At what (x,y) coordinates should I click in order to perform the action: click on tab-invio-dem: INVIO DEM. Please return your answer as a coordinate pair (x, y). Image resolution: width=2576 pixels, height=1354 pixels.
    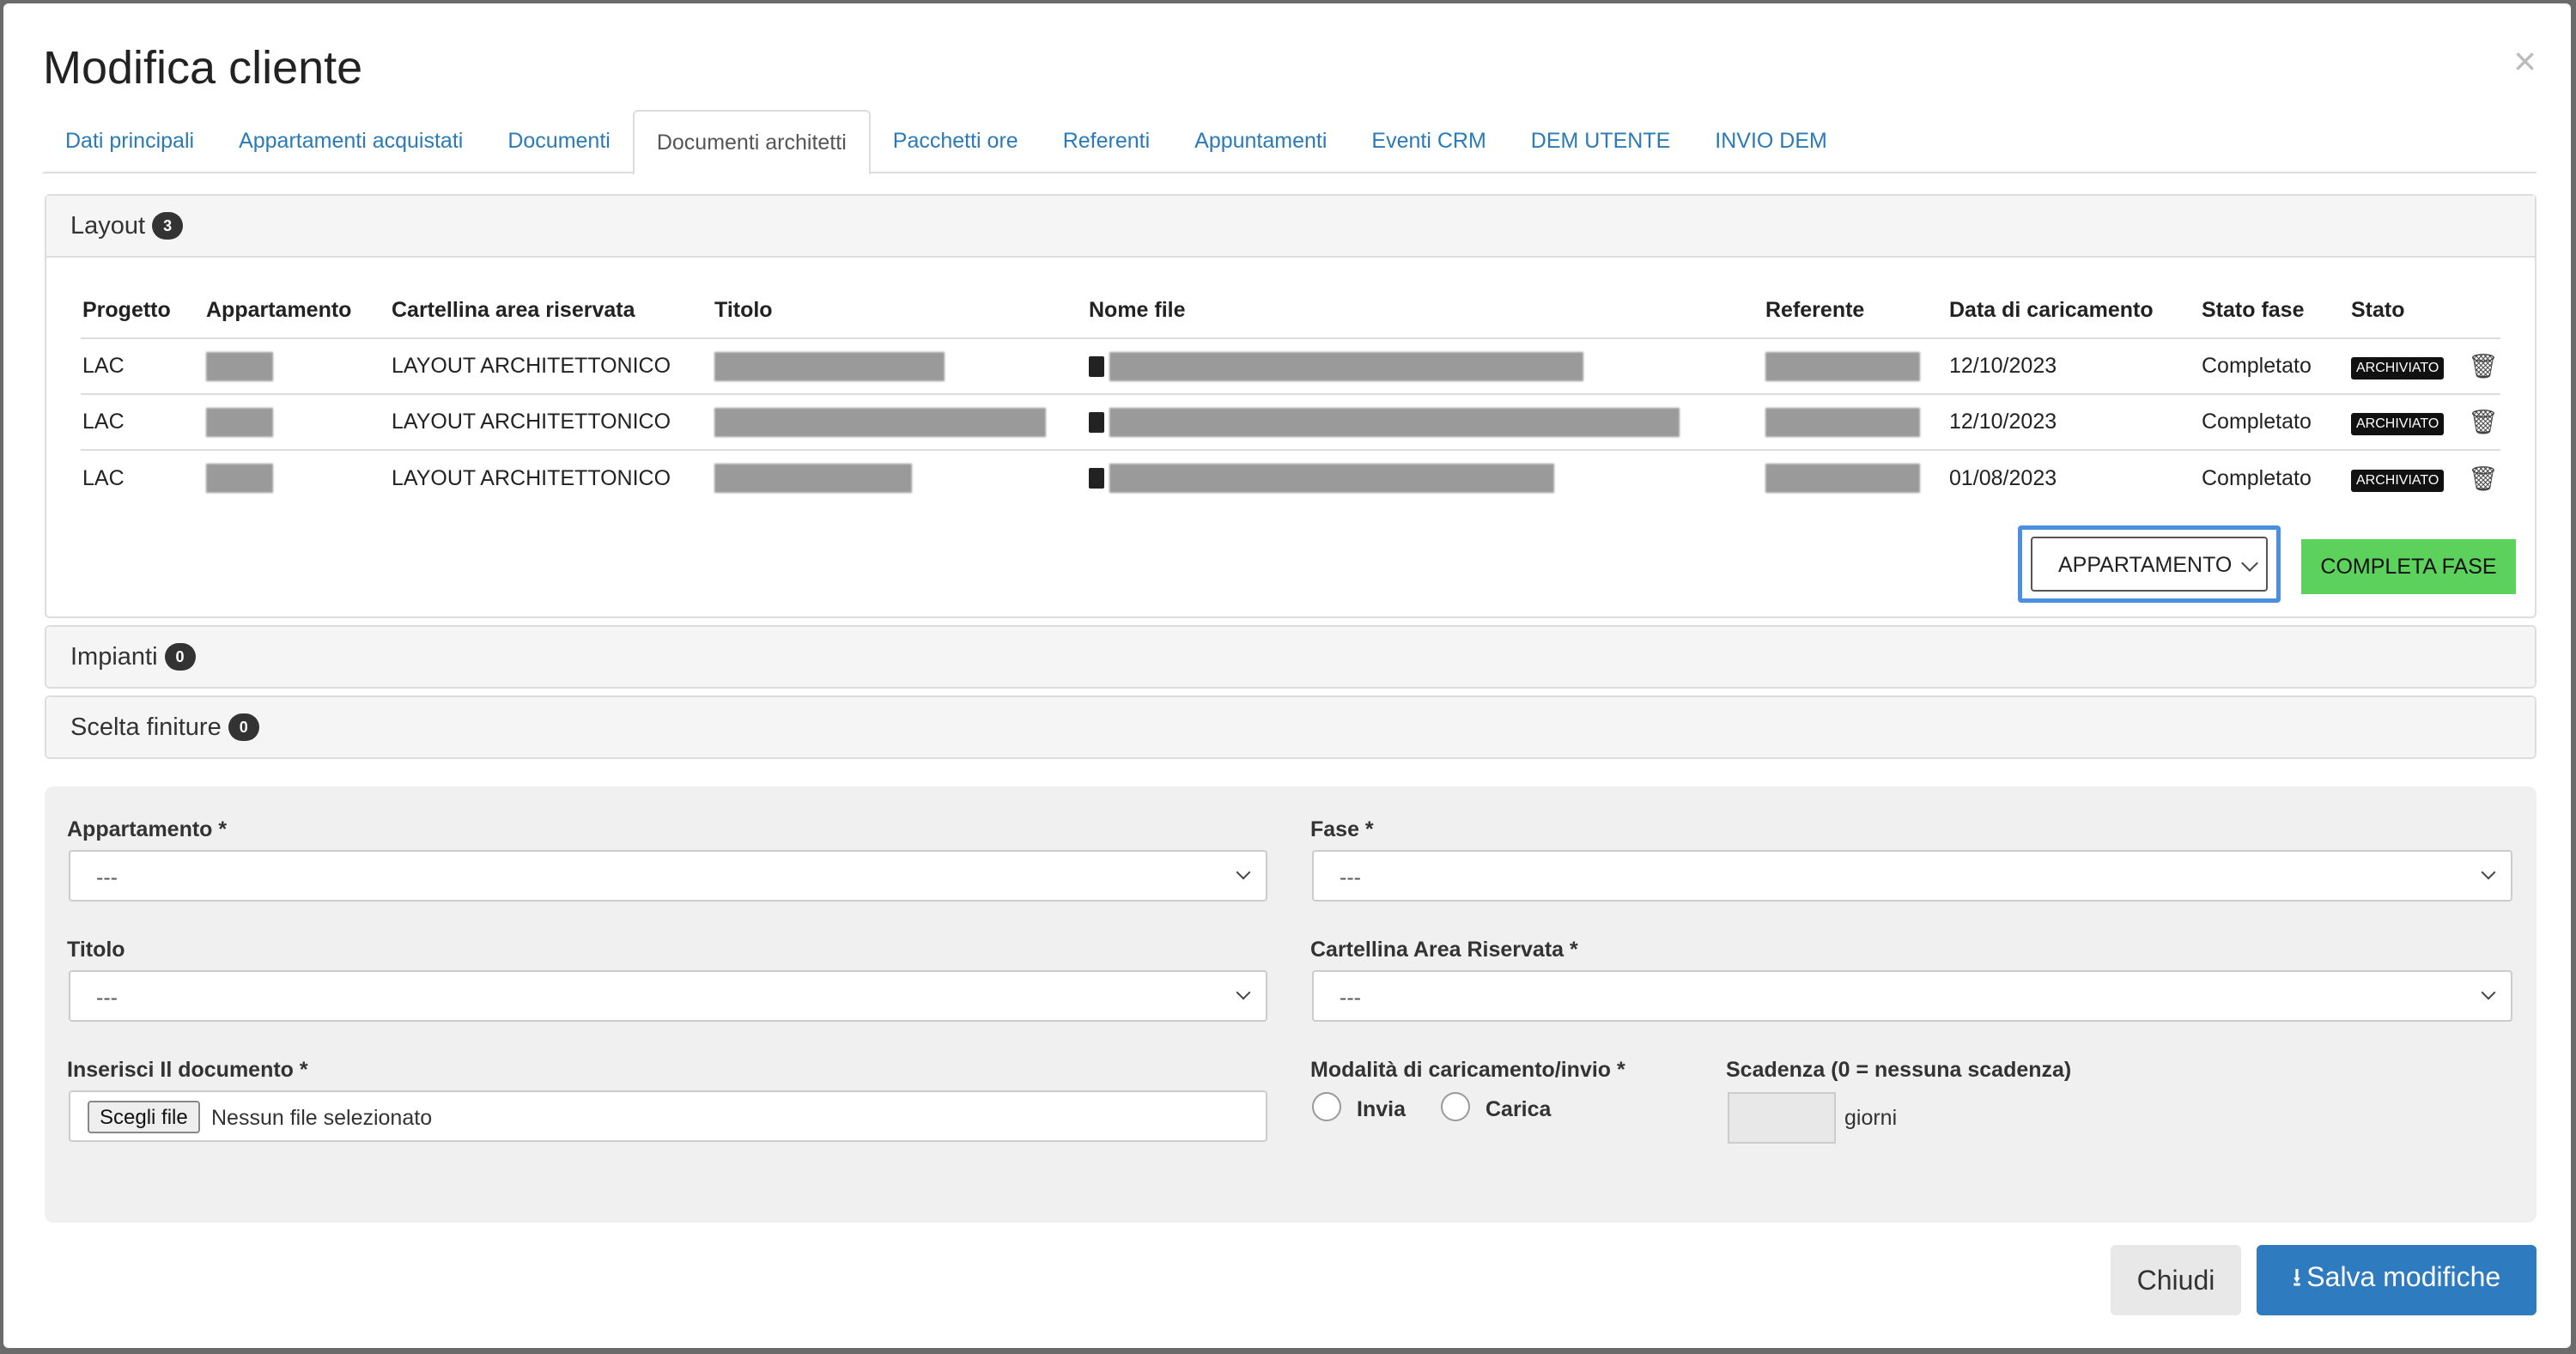
    Looking at the image, I should click on (1771, 142).